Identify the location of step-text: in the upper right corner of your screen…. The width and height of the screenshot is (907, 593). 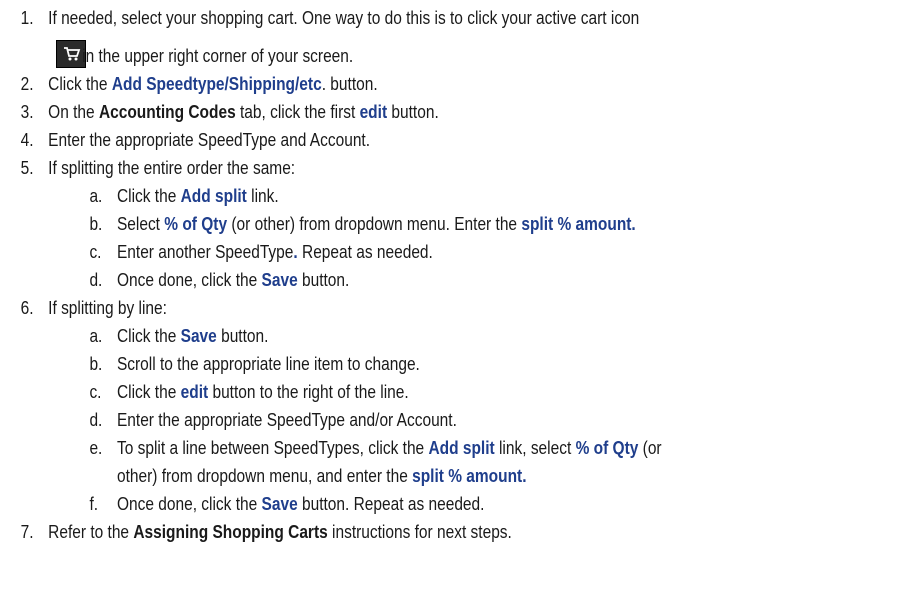
(218, 56).